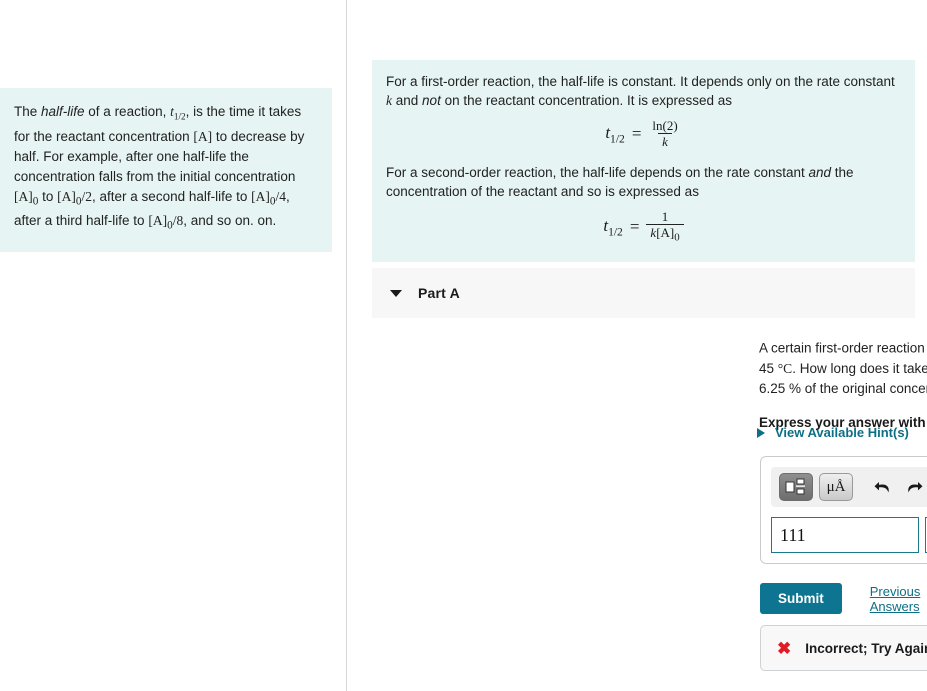  I want to click on equation1-fraction: ln(2) k, so click(664, 133).